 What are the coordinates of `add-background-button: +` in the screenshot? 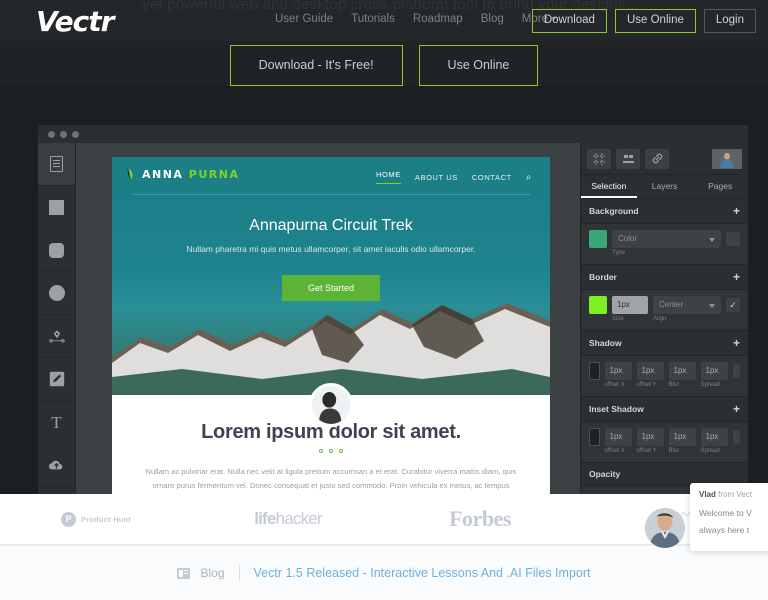 It's located at (736, 211).